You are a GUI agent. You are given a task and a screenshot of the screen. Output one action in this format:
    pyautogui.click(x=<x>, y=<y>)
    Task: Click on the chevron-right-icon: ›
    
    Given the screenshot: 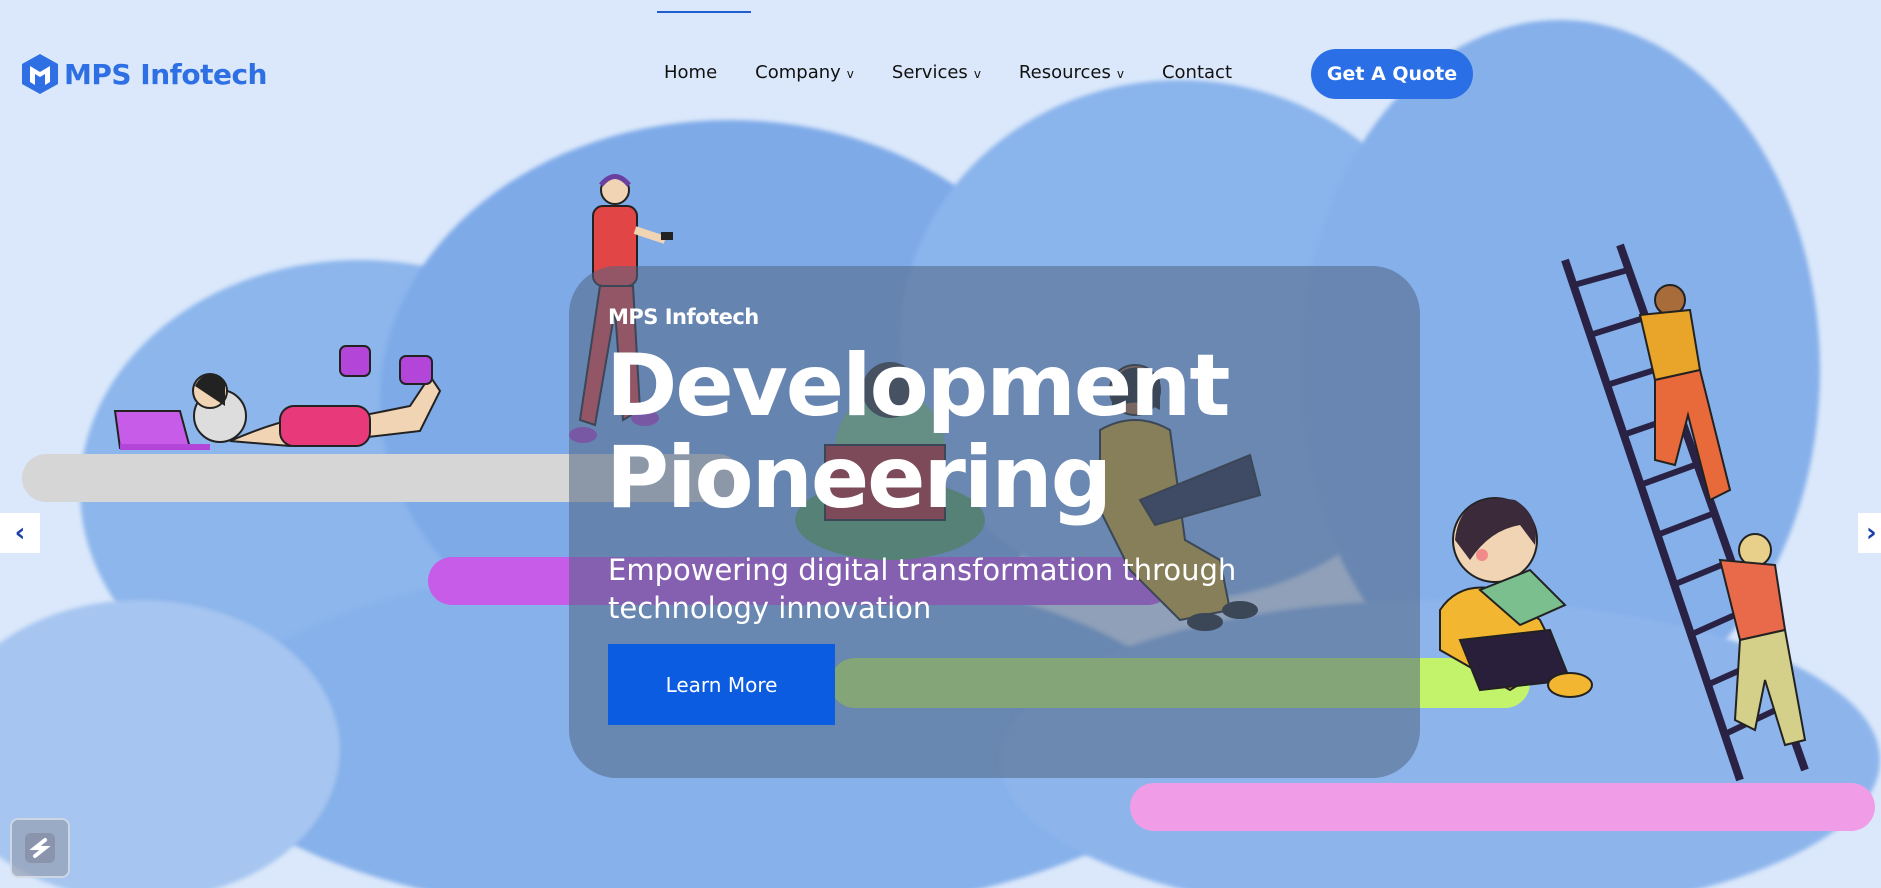 What is the action you would take?
    pyautogui.click(x=1869, y=533)
    